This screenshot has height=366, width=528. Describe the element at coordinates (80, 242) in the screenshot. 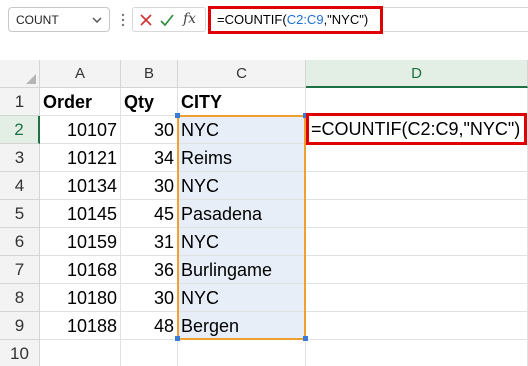

I see `cell-a6: 10159` at that location.